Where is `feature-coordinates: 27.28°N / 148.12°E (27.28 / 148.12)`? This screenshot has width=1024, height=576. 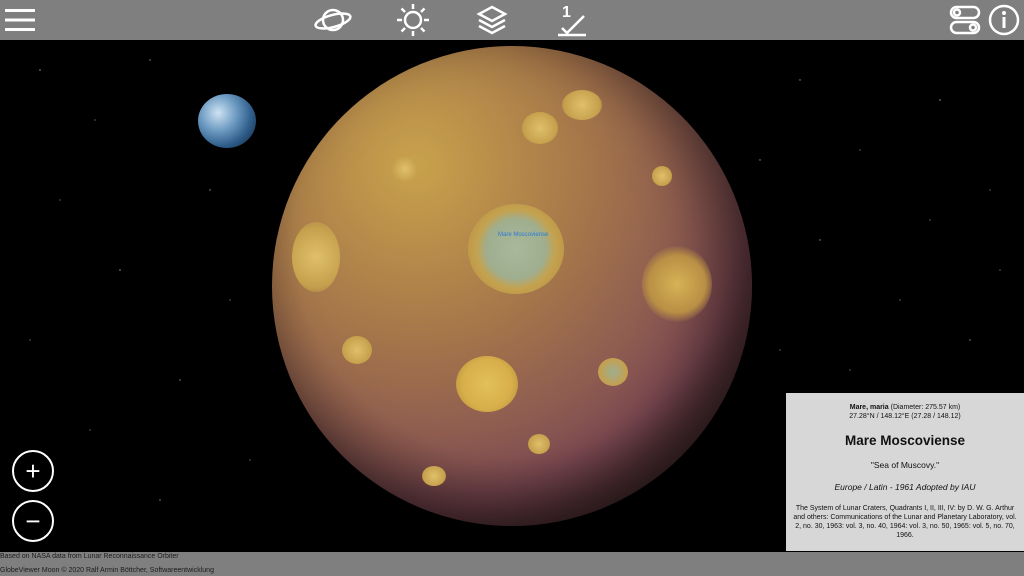
feature-coordinates: 27.28°N / 148.12°E (27.28 / 148.12) is located at coordinates (905, 416).